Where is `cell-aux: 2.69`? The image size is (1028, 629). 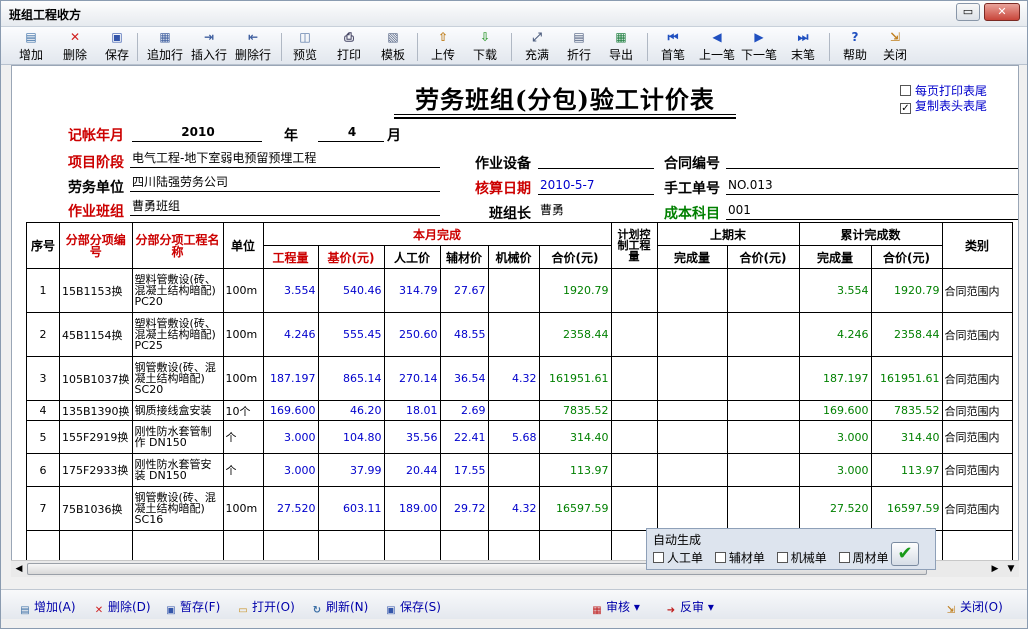 cell-aux: 2.69 is located at coordinates (464, 410).